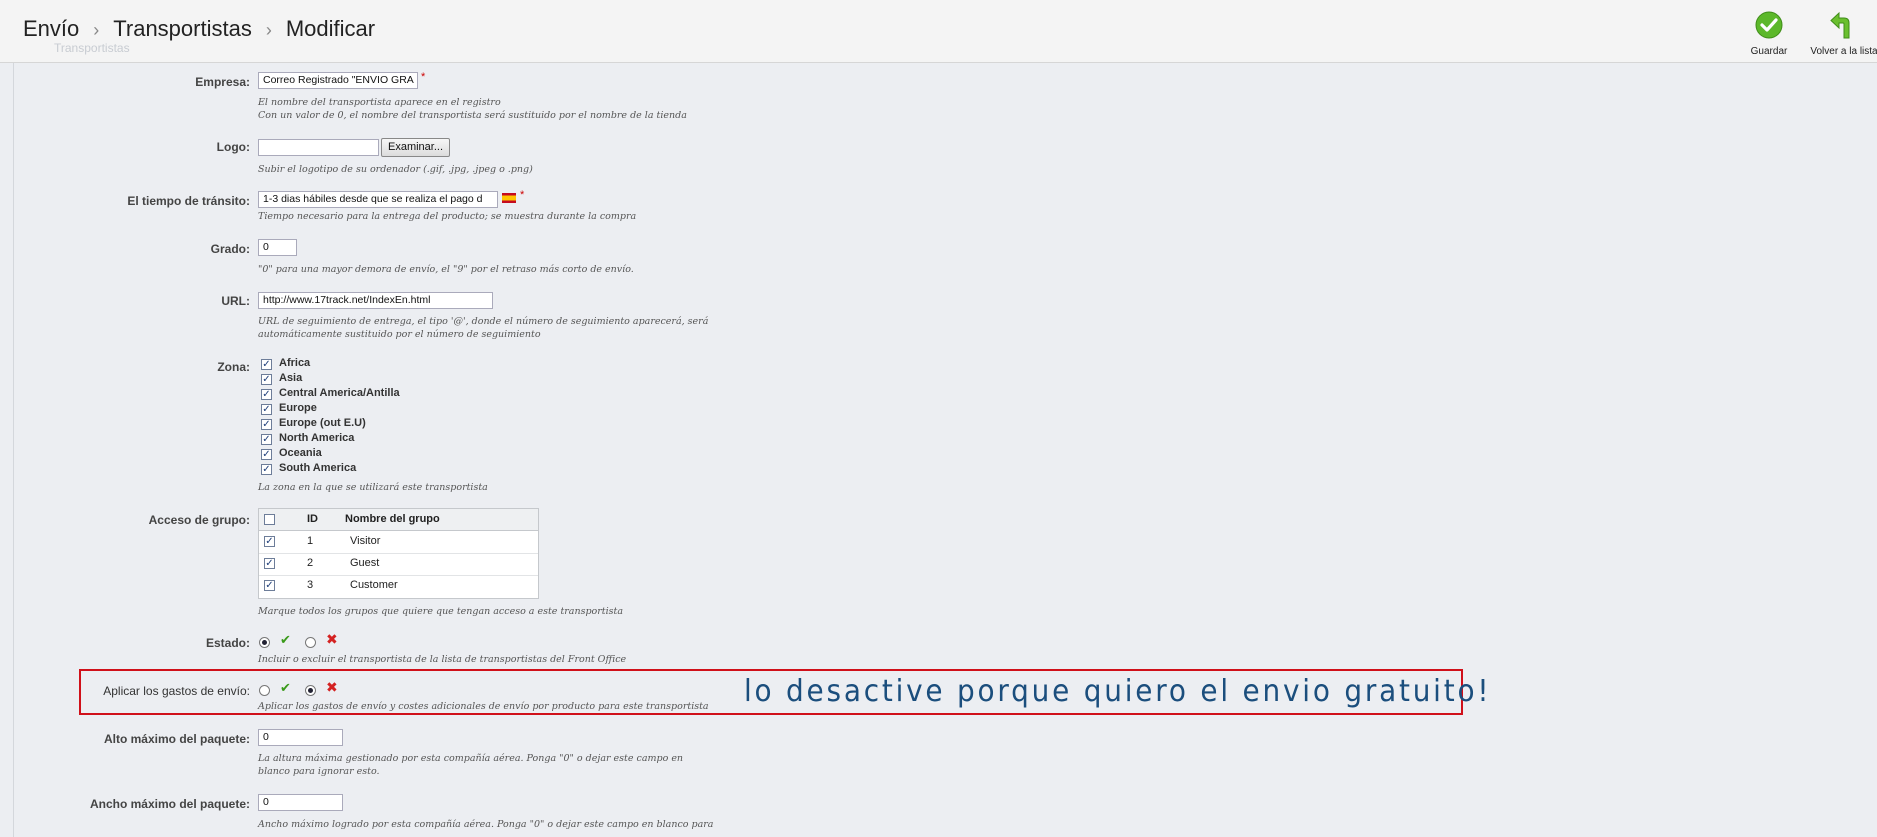 The height and width of the screenshot is (837, 1877). I want to click on zone-label-item: South America, so click(318, 468).